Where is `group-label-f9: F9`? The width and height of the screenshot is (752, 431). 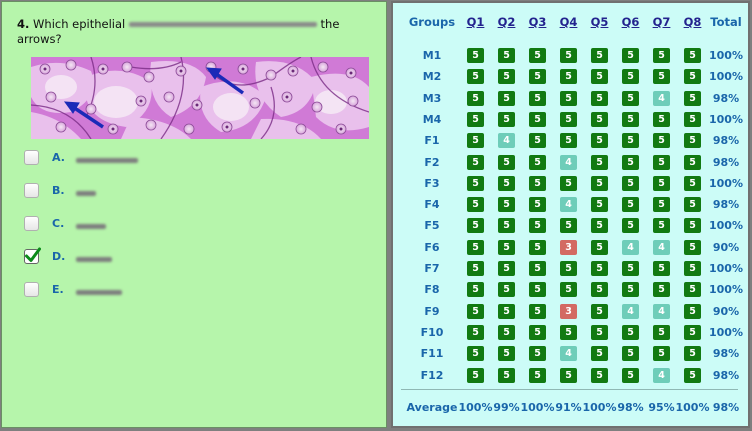 group-label-f9: F9 is located at coordinates (432, 311).